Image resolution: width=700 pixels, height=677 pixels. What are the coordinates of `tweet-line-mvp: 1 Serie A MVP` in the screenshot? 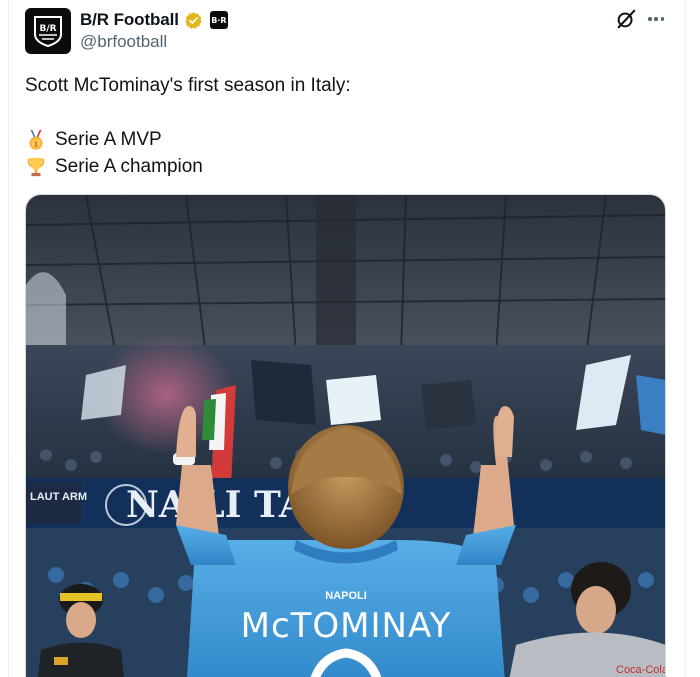 It's located at (340, 139).